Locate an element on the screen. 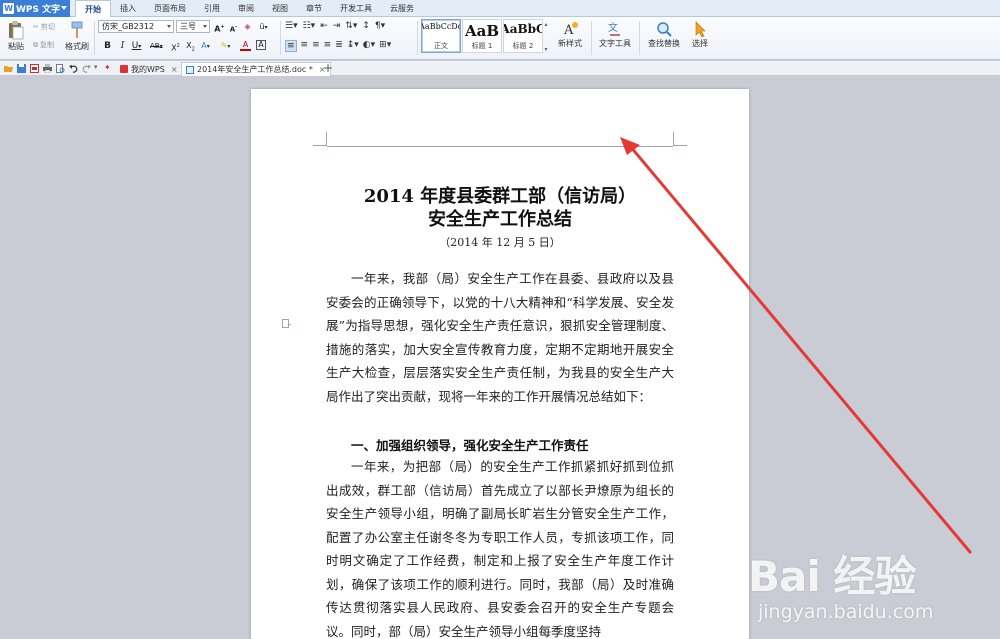 The width and height of the screenshot is (1000, 639). justify-icon: ≡ is located at coordinates (328, 46).